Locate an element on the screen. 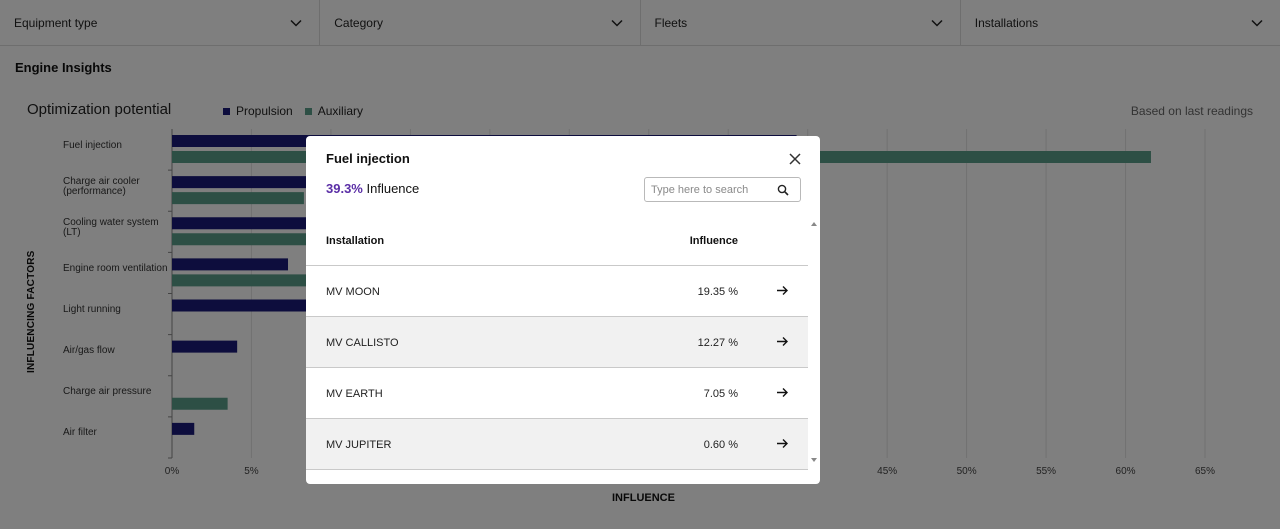 This screenshot has width=1280, height=529. search-input is located at coordinates (714, 189).